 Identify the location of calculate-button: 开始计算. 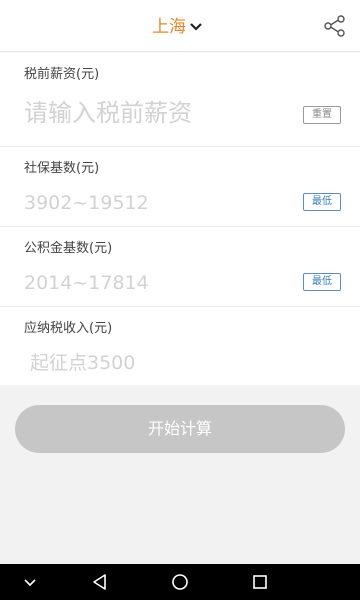
(180, 429).